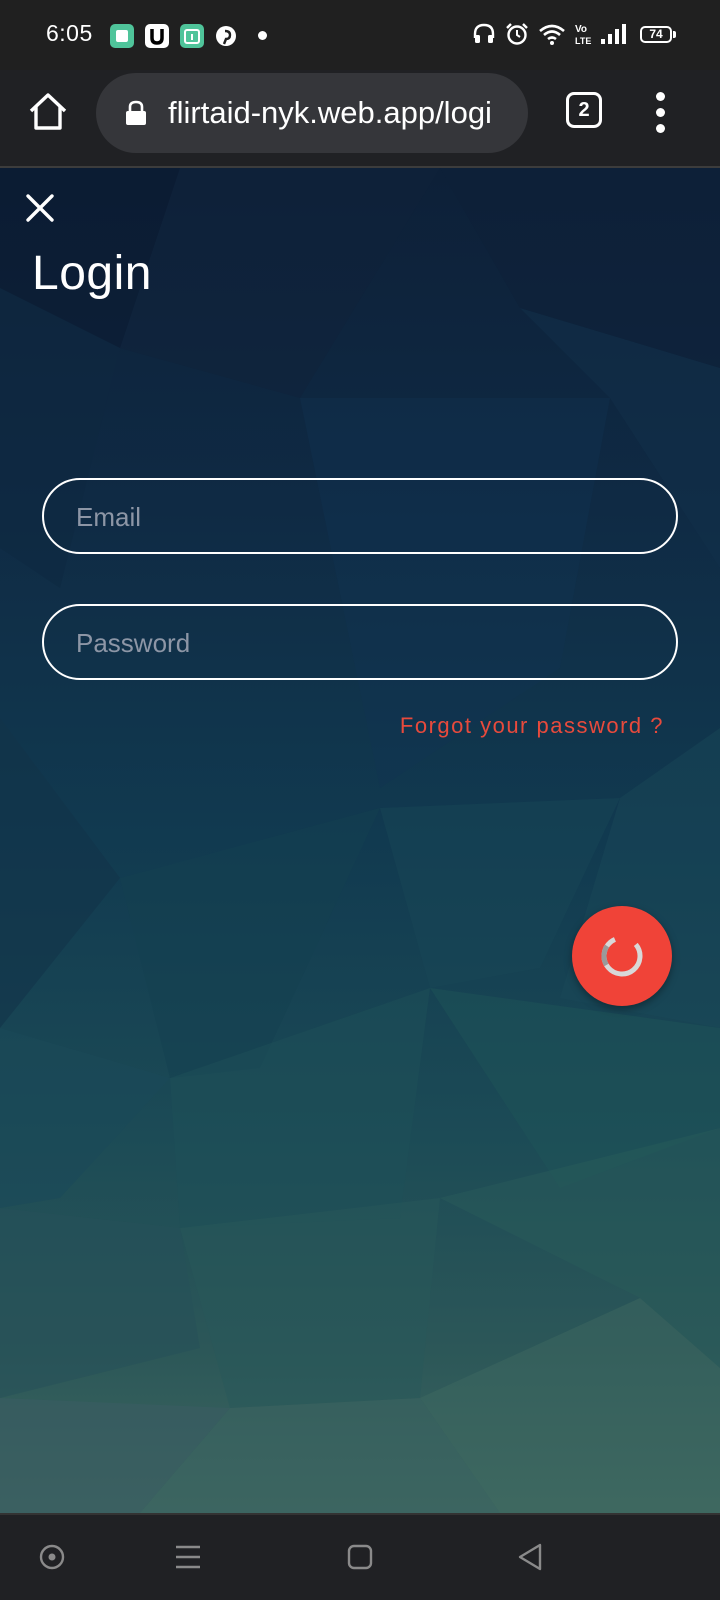  Describe the element at coordinates (583, 41) in the screenshot. I see `svg-text: LTE` at that location.